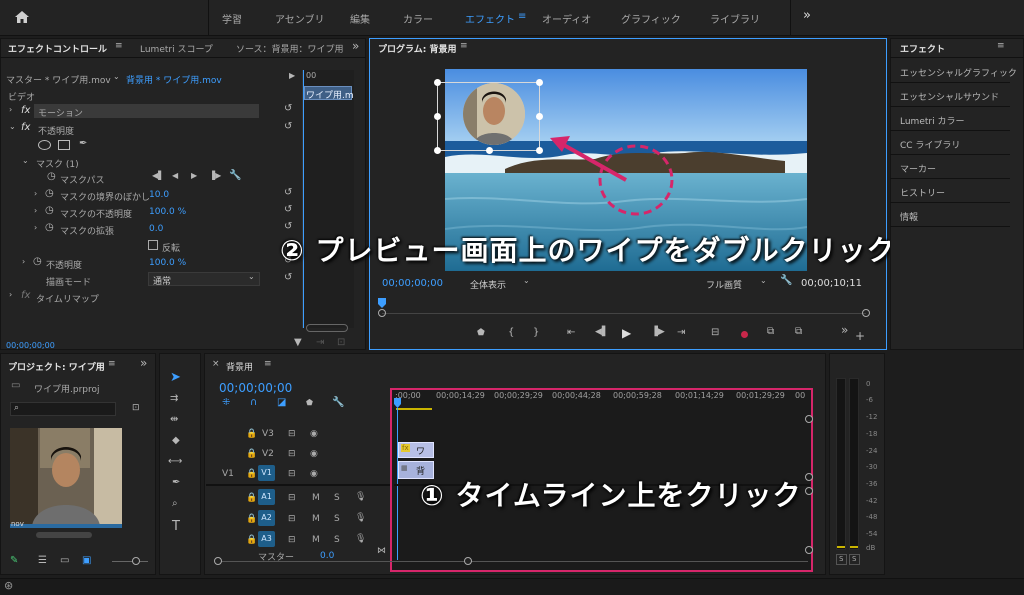 The image size is (1024, 595). I want to click on mask-feather-value: 10.0, so click(159, 195).